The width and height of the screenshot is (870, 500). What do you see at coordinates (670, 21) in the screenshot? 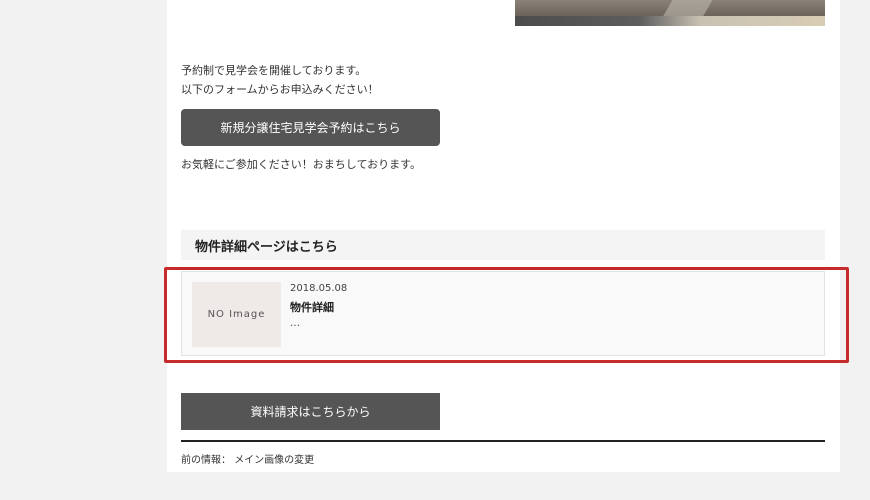
I see `hero-photo-road` at bounding box center [670, 21].